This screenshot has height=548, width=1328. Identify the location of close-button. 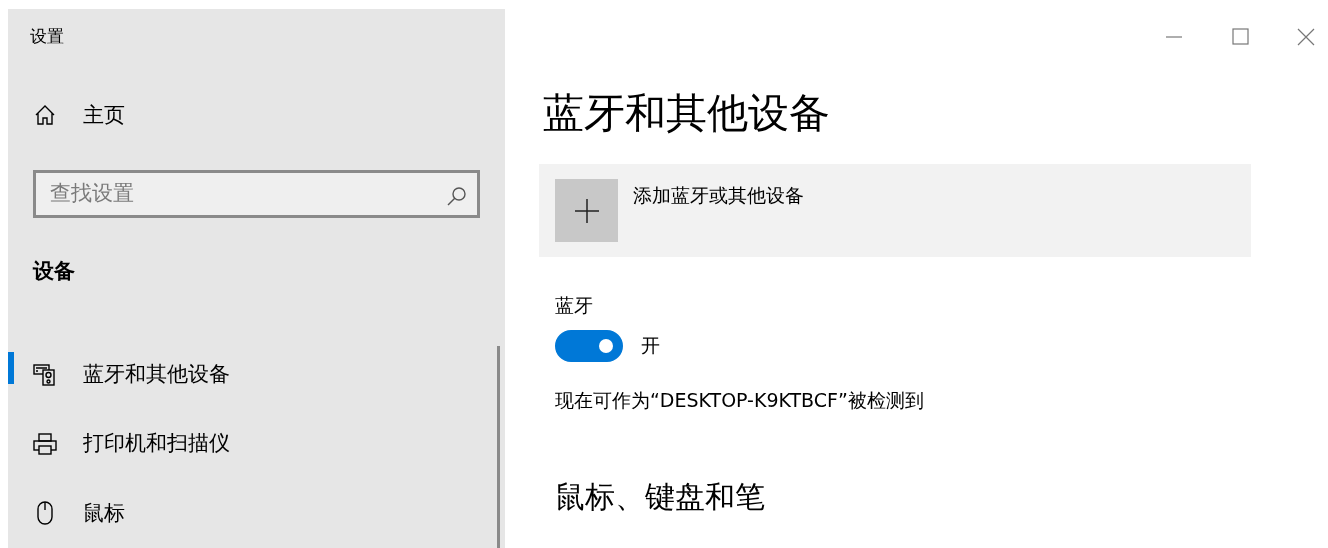
(1306, 37).